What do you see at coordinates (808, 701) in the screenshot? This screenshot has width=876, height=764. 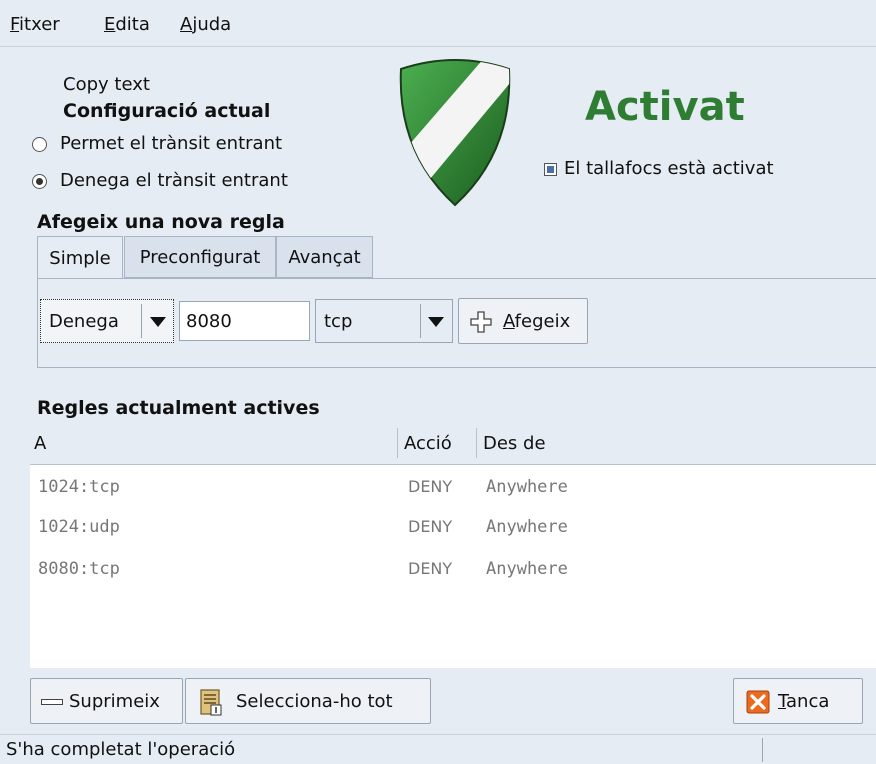 I see `close-label: anca` at bounding box center [808, 701].